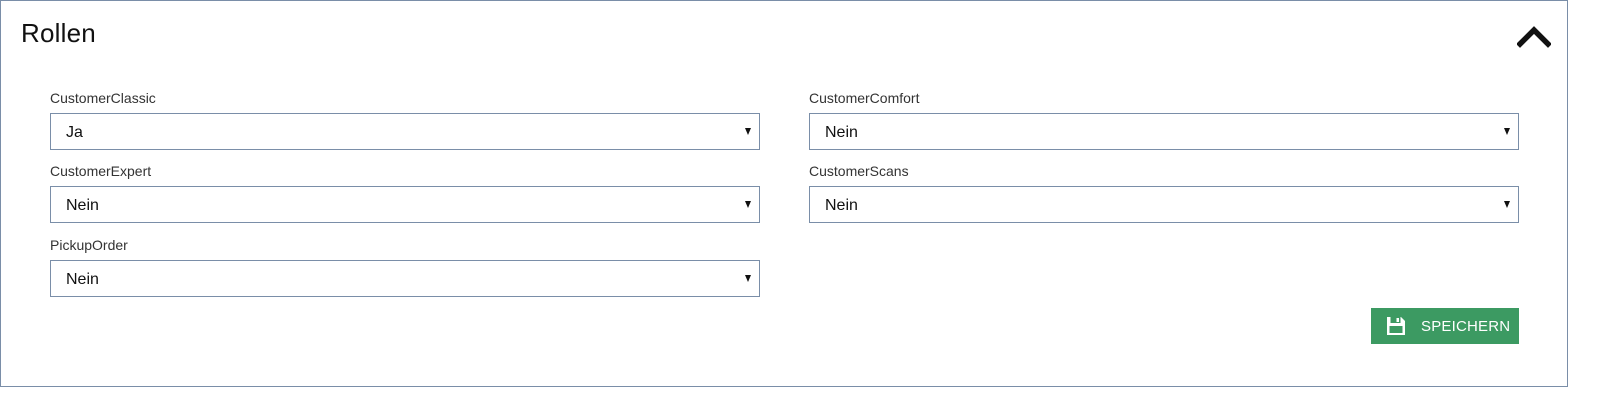 The height and width of the screenshot is (395, 1599). Describe the element at coordinates (859, 171) in the screenshot. I see `field-label: CustomerScans` at that location.